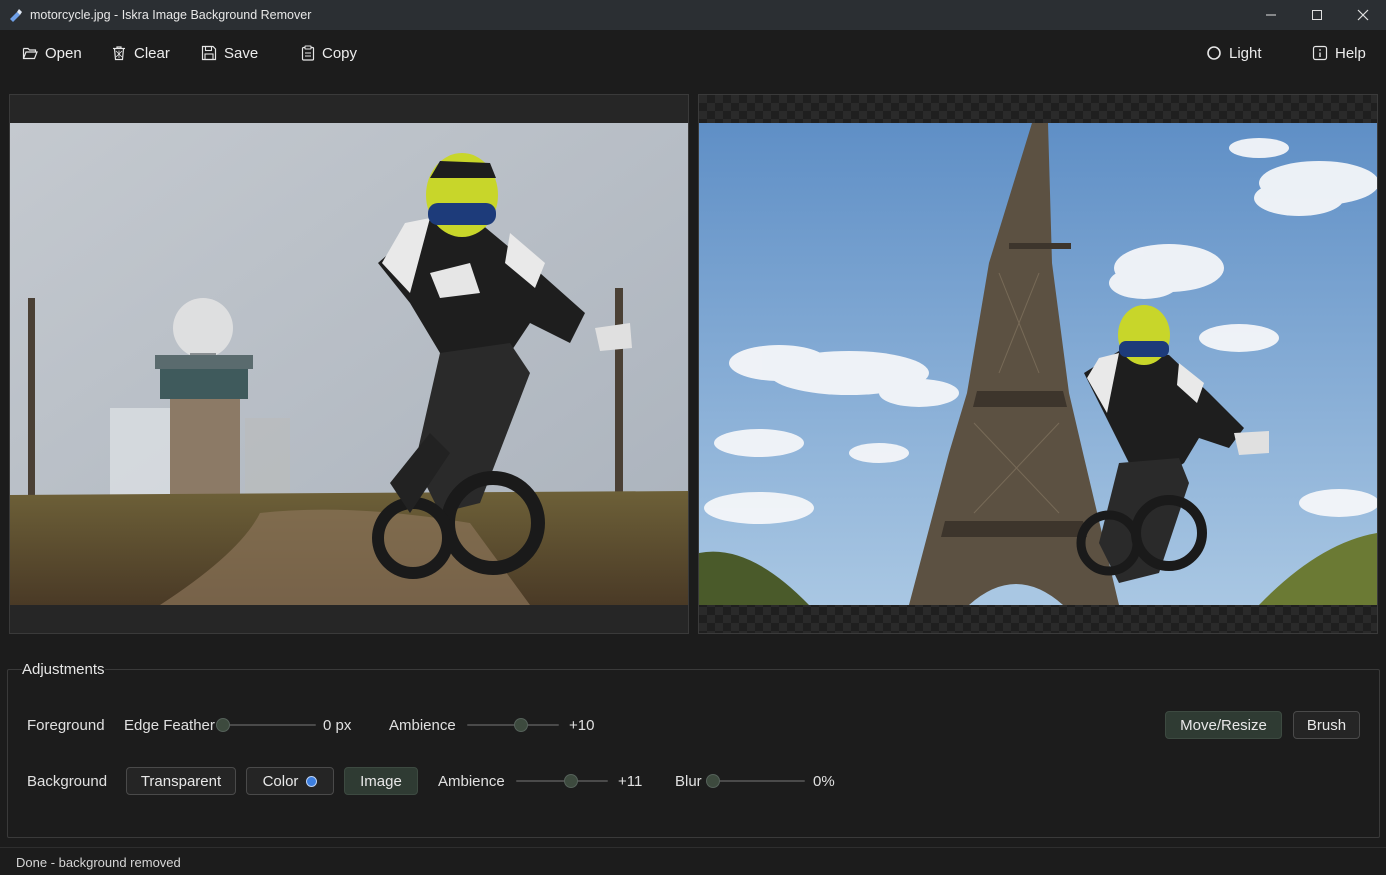 This screenshot has height=875, width=1386. I want to click on image-label: Image, so click(381, 781).